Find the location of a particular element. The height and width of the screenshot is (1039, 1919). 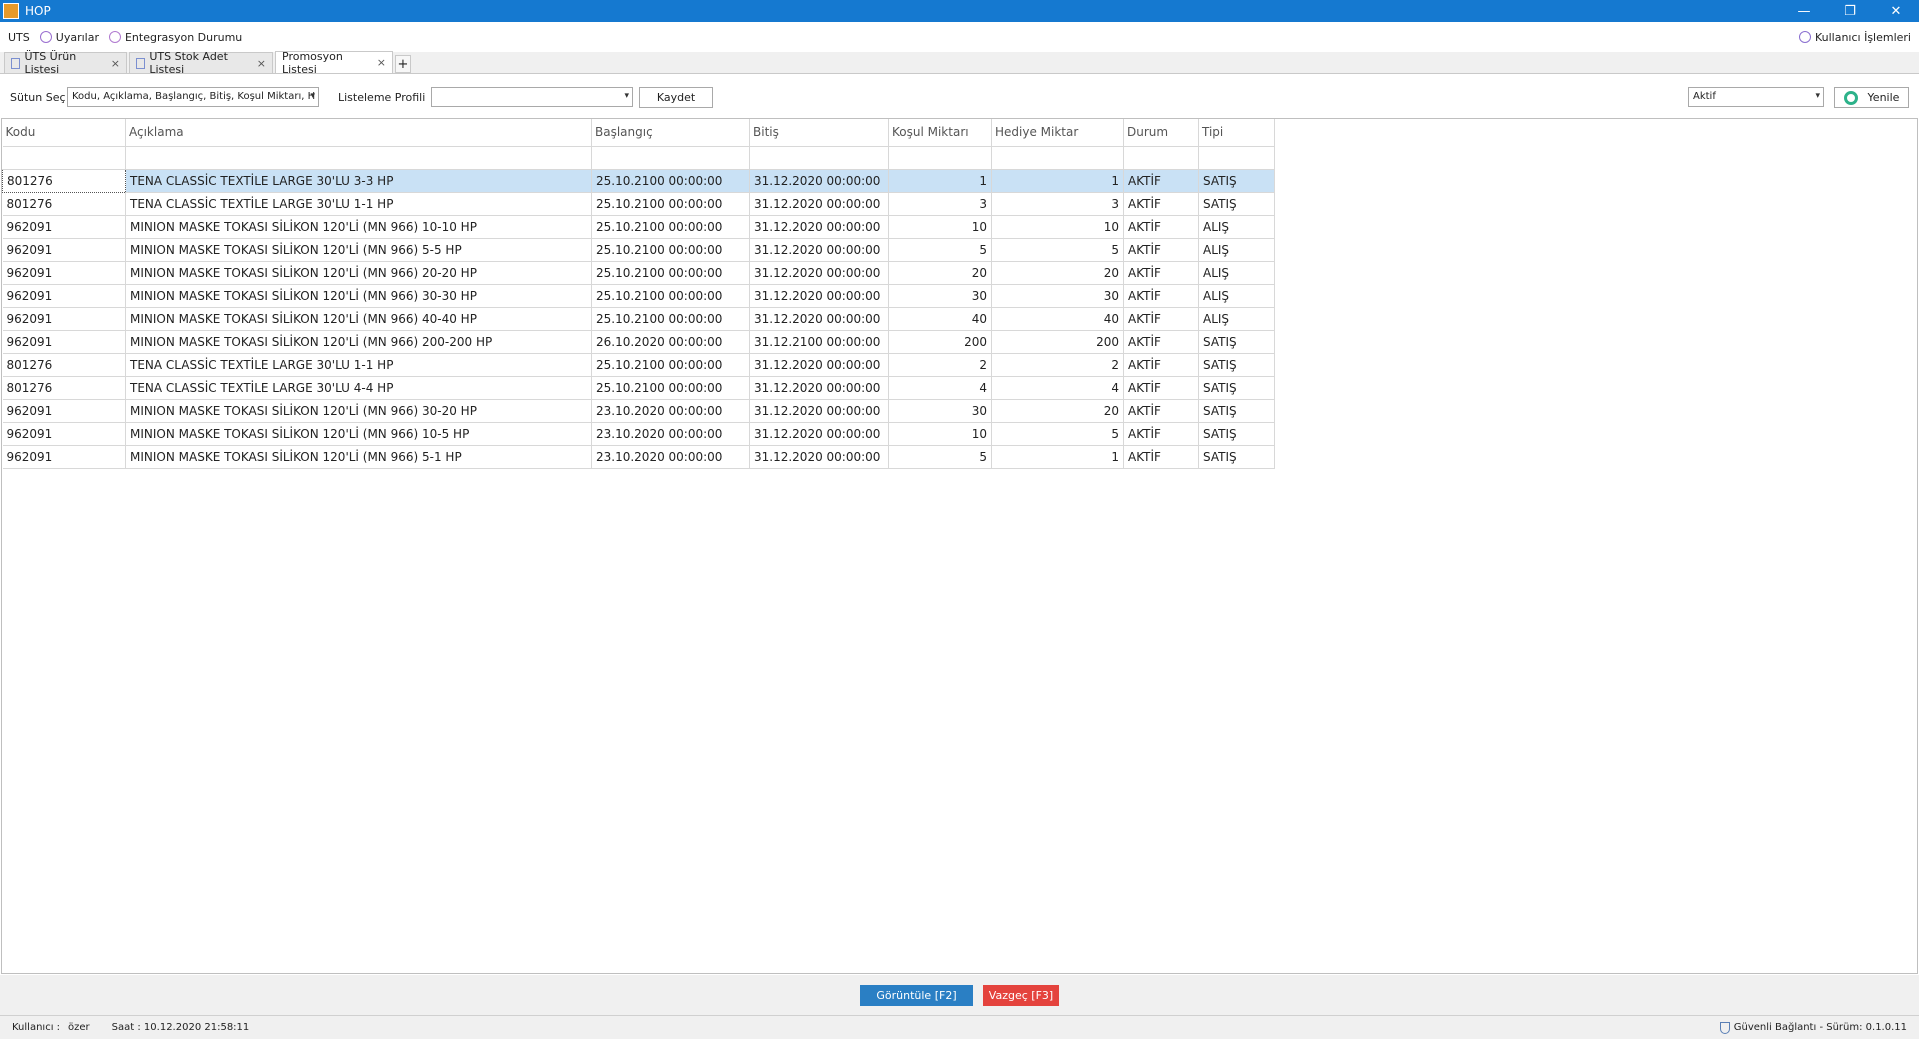

column-header: Koşul Miktarı is located at coordinates (940, 133).